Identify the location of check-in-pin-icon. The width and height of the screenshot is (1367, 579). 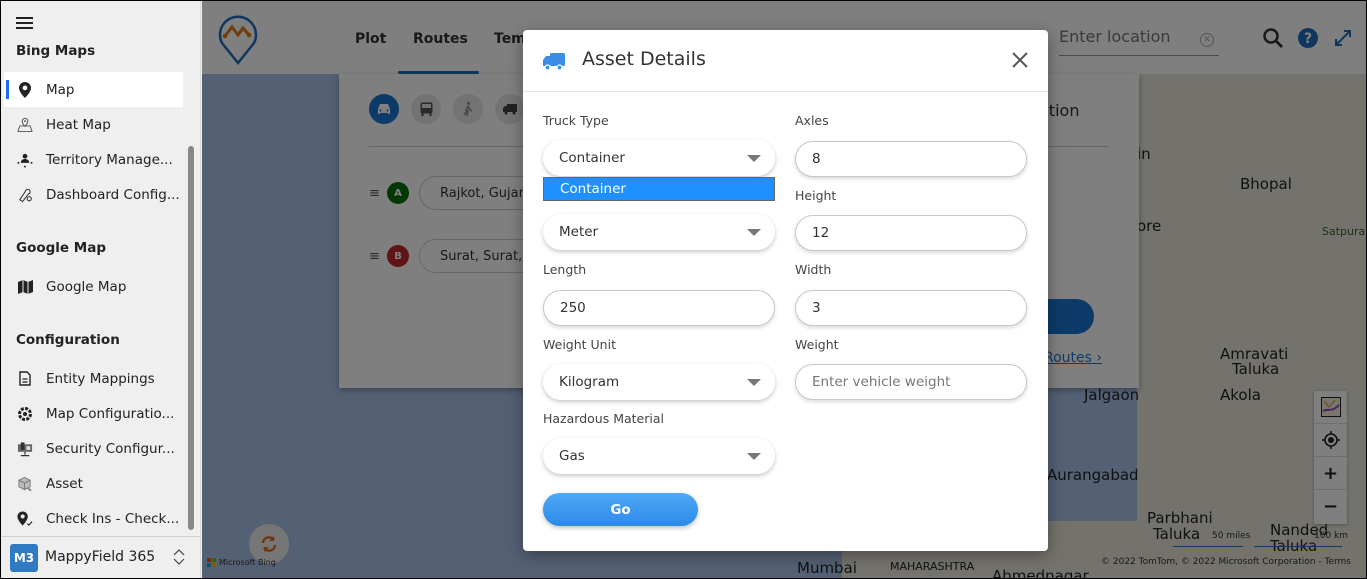
(25, 518).